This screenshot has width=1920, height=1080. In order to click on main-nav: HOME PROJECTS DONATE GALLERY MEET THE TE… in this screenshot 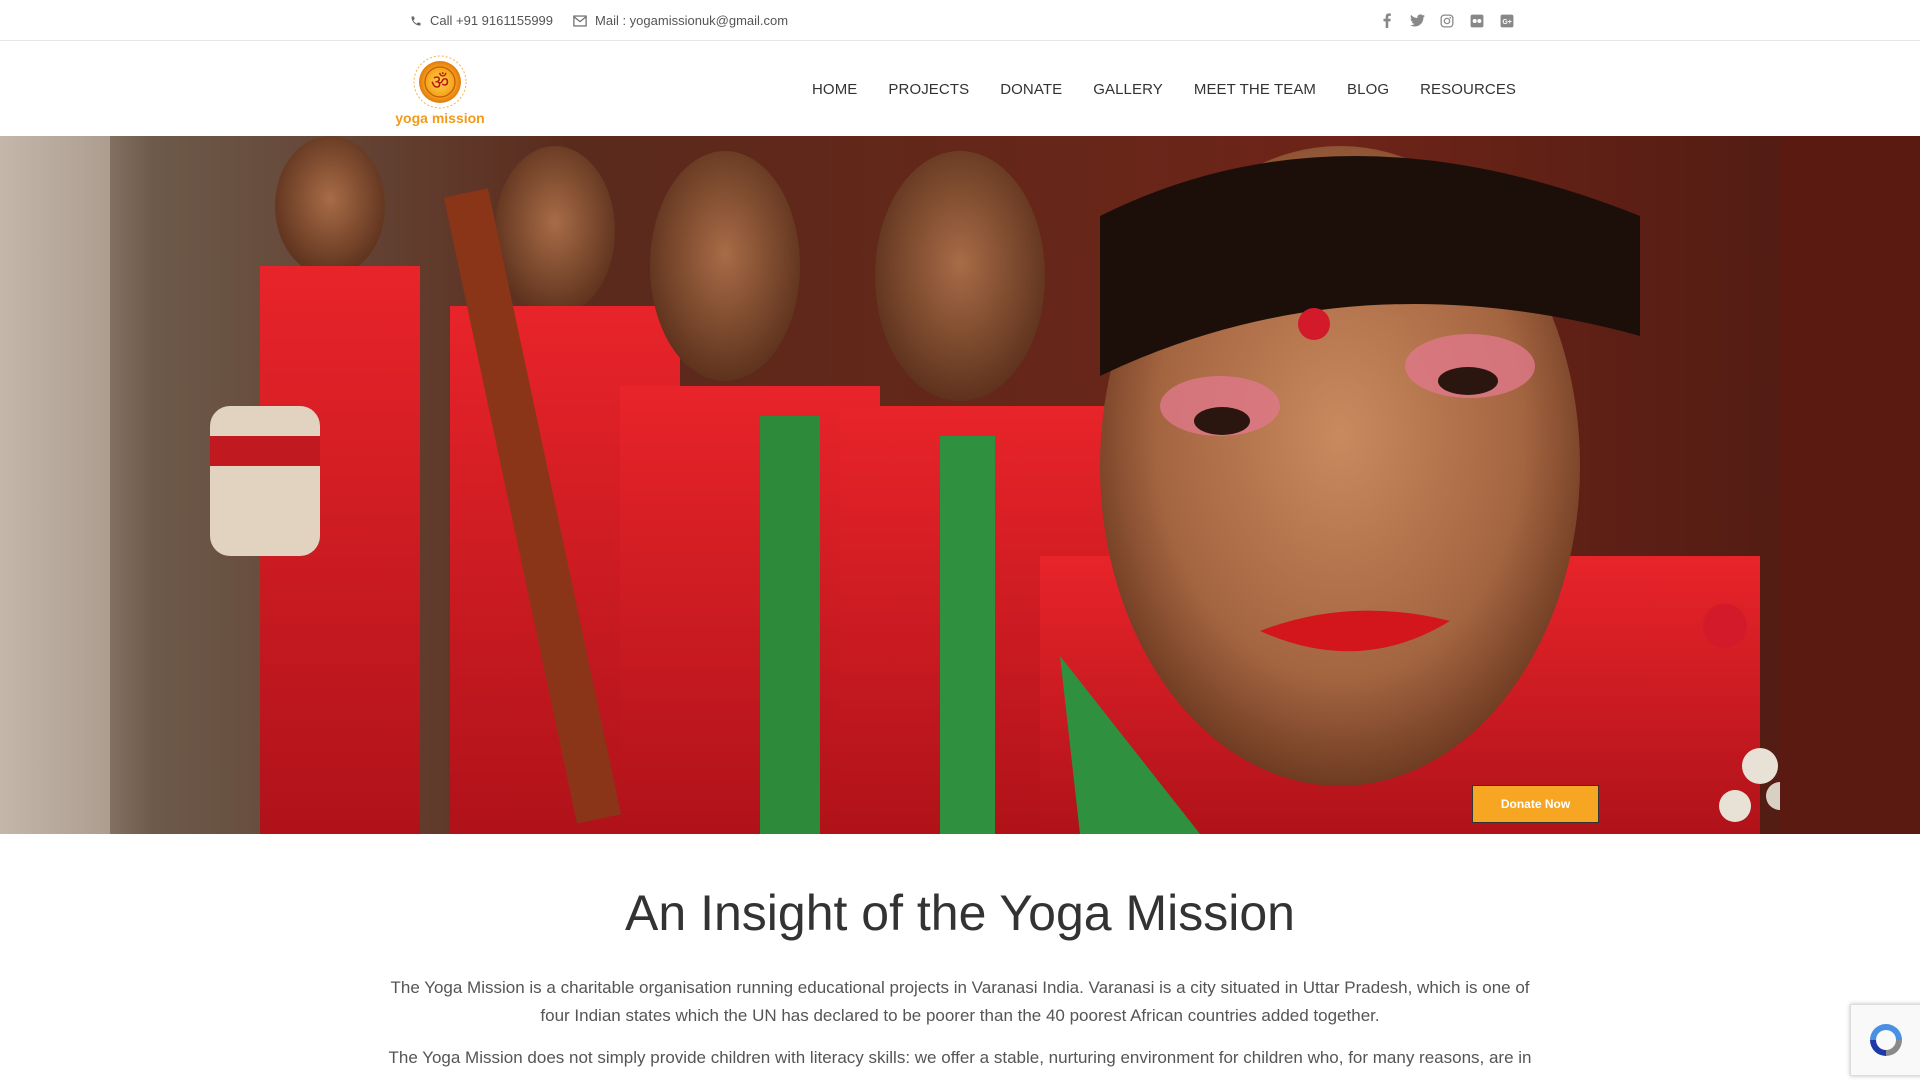, I will do `click(1179, 89)`.